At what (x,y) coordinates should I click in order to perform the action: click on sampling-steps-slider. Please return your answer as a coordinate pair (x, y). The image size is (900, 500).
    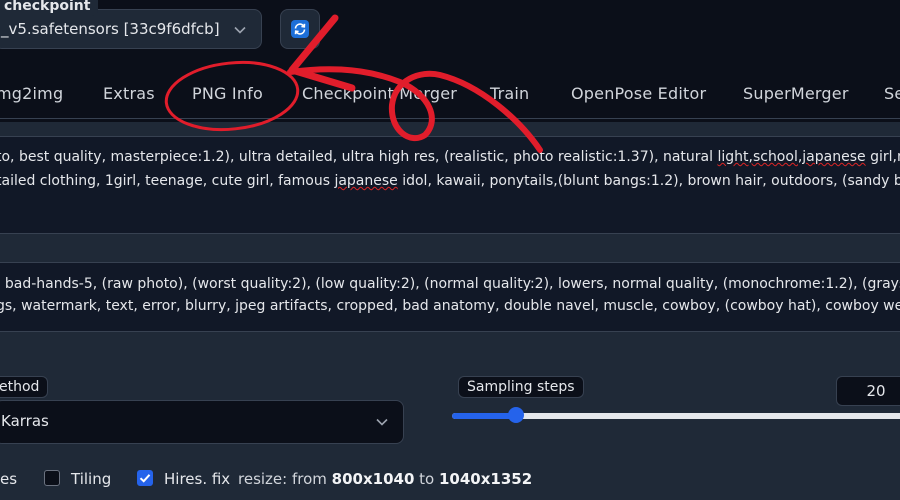
    Looking at the image, I should click on (676, 415).